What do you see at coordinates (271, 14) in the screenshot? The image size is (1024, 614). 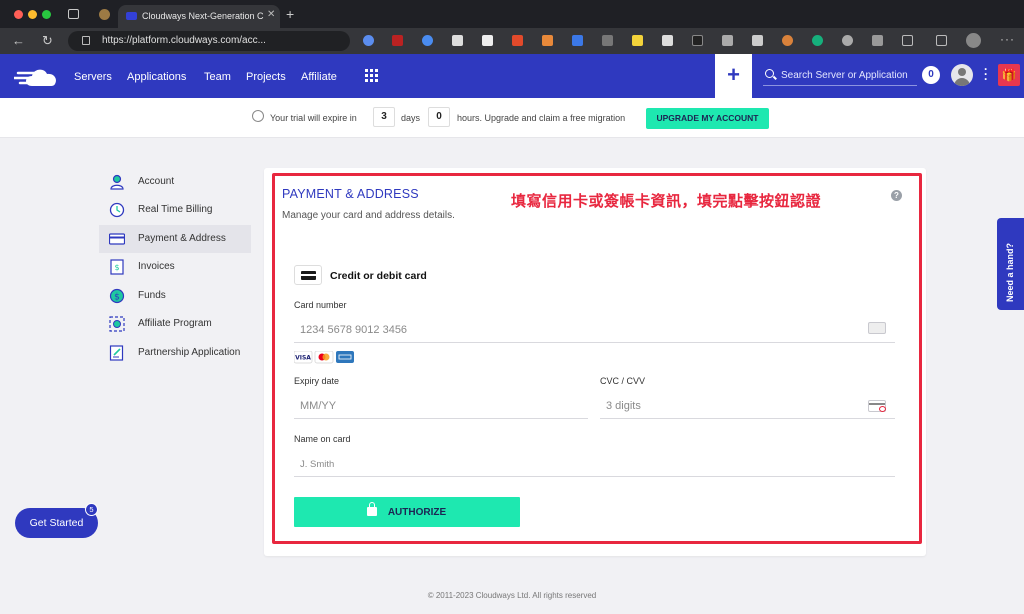 I see `tab-close-icon: ✕` at bounding box center [271, 14].